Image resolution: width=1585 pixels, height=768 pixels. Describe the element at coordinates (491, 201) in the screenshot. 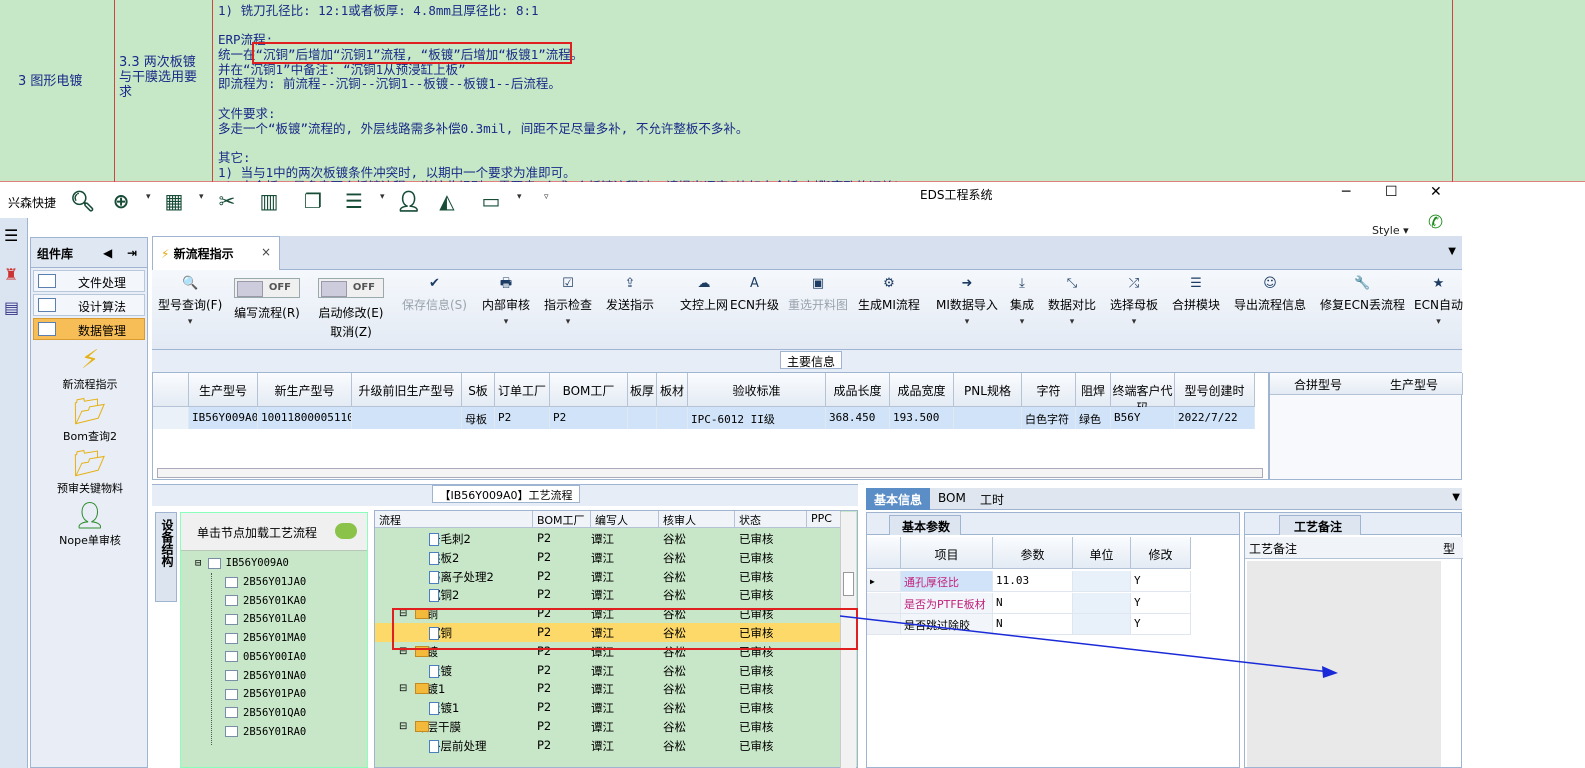

I see `monitor-icon: ▭` at that location.